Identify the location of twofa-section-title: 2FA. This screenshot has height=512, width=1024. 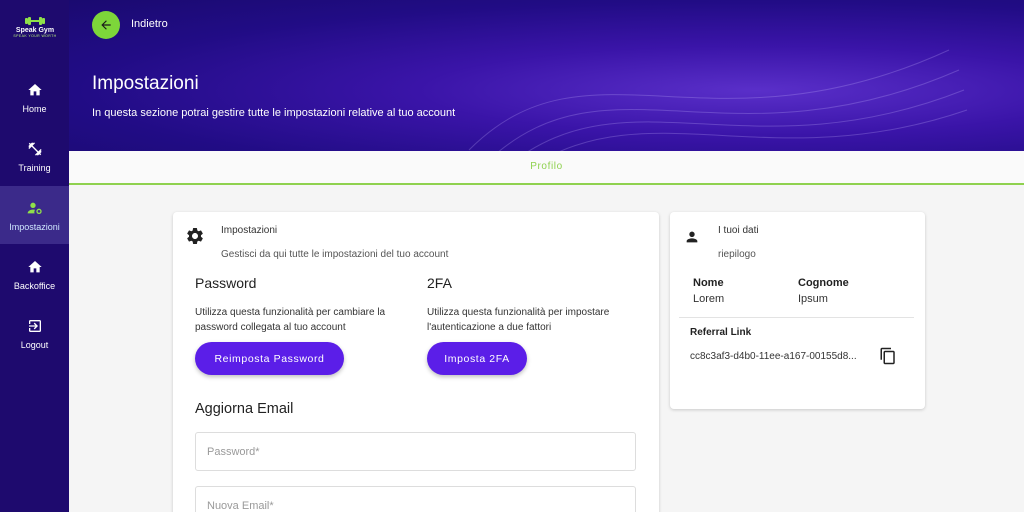
(439, 283).